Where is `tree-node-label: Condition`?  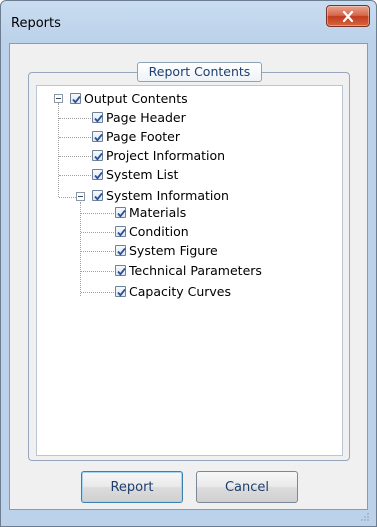 tree-node-label: Condition is located at coordinates (159, 231).